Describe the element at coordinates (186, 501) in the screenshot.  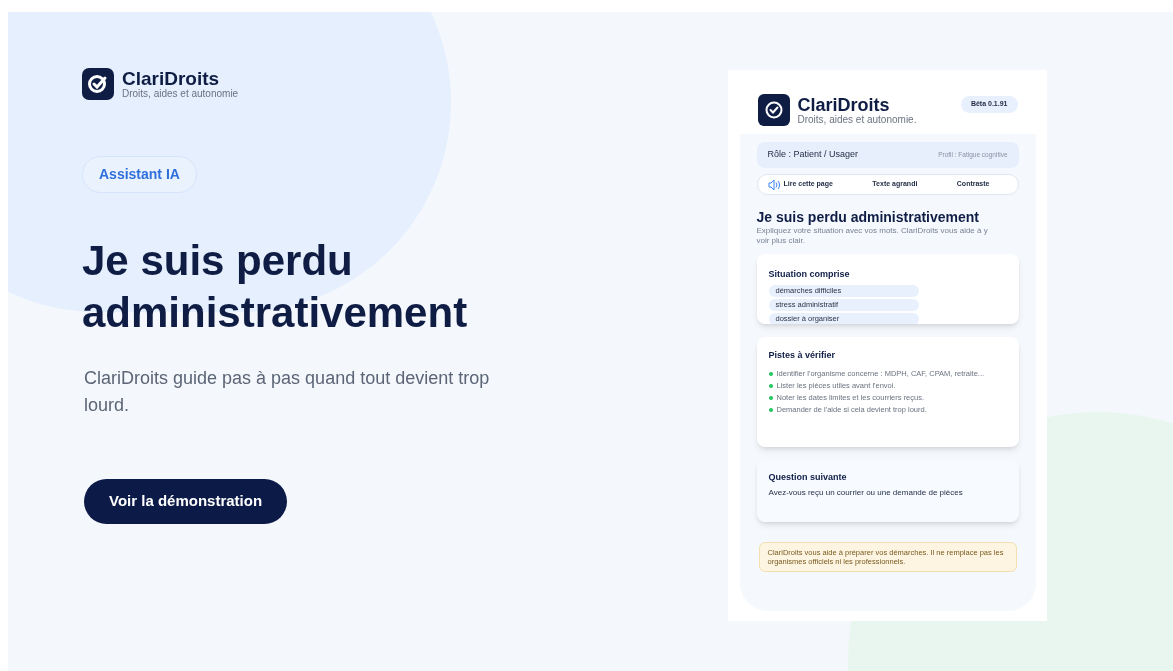
I see `demo-button: Voir la démonstration` at that location.